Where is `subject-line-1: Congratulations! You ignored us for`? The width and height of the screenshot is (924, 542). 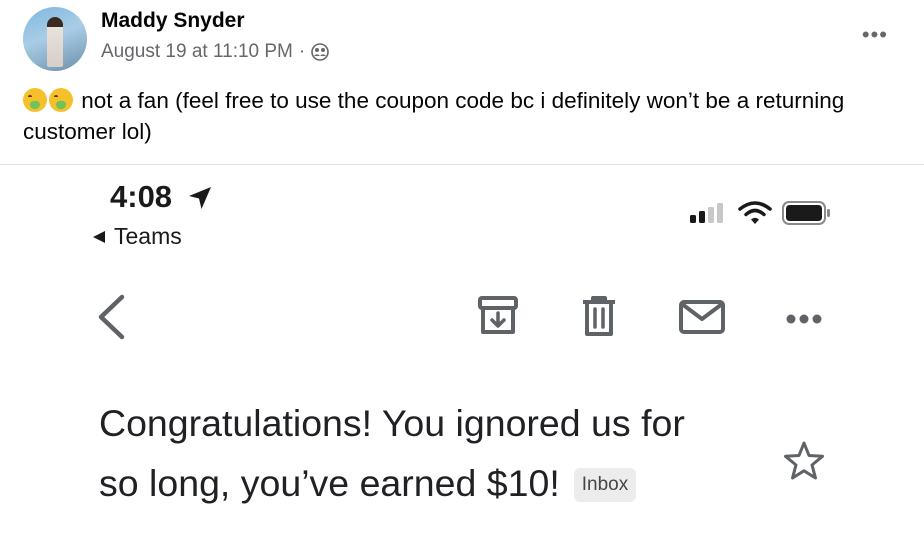 subject-line-1: Congratulations! You ignored us for is located at coordinates (392, 423).